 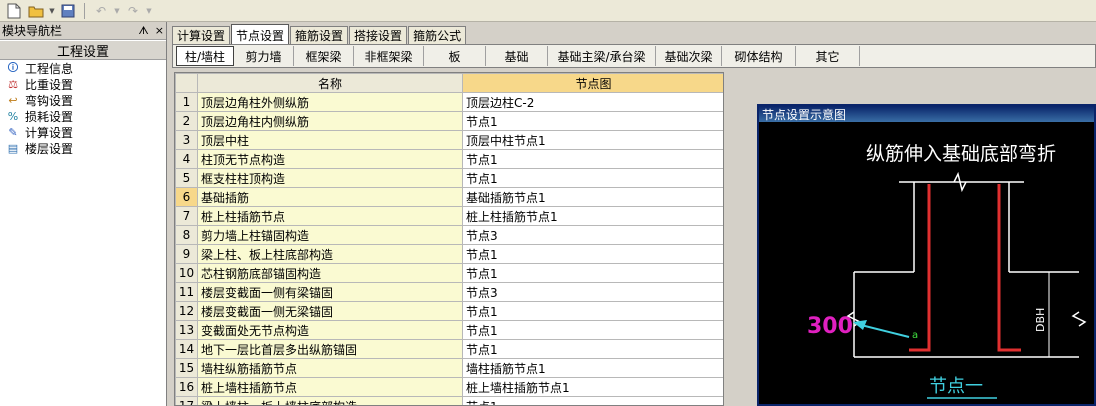 I want to click on callout-arrow, so click(x=883, y=330).